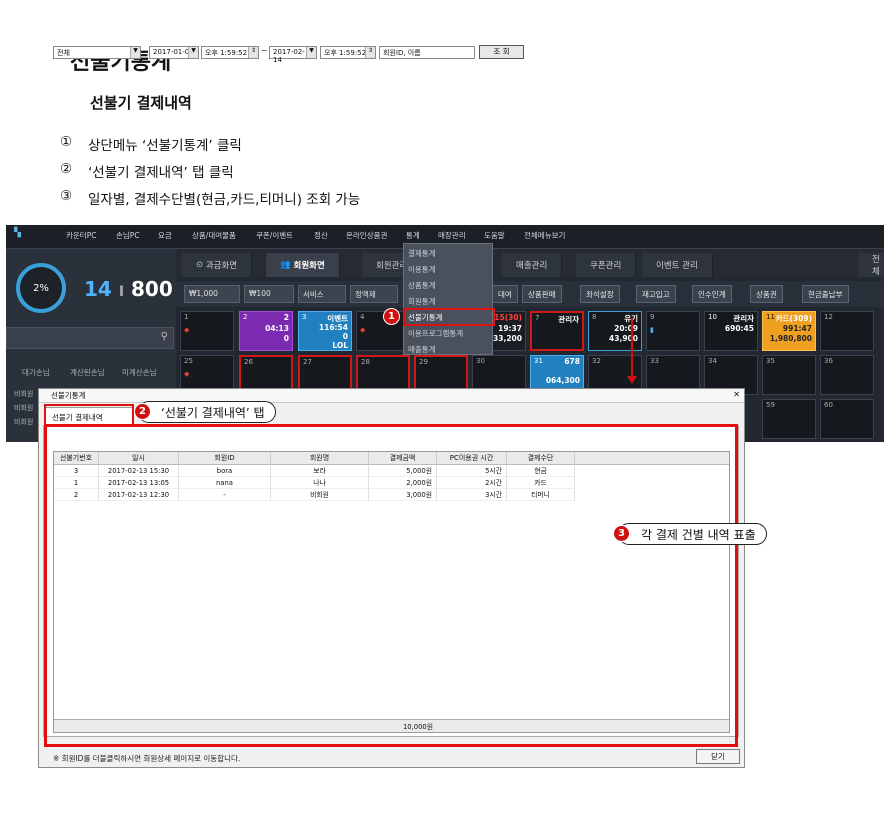 The height and width of the screenshot is (816, 892). Describe the element at coordinates (718, 756) in the screenshot. I see `close-button: 닫기` at that location.